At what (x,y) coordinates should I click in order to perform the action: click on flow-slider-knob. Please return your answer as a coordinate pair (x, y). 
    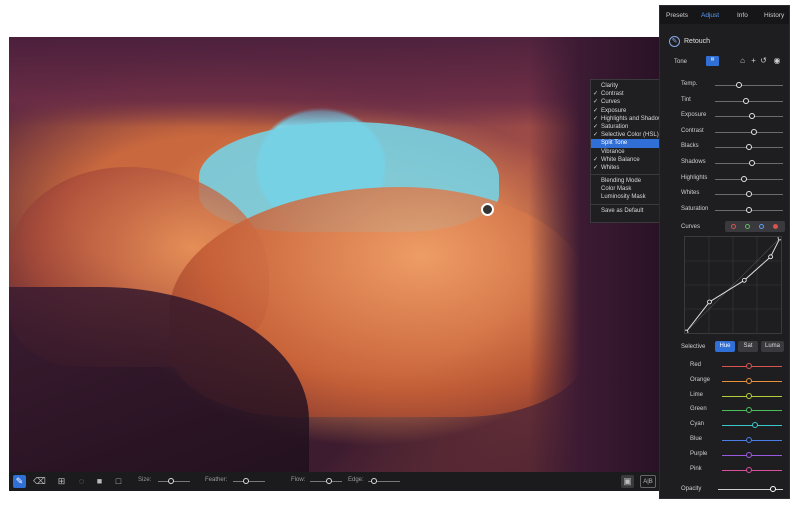
    Looking at the image, I should click on (329, 481).